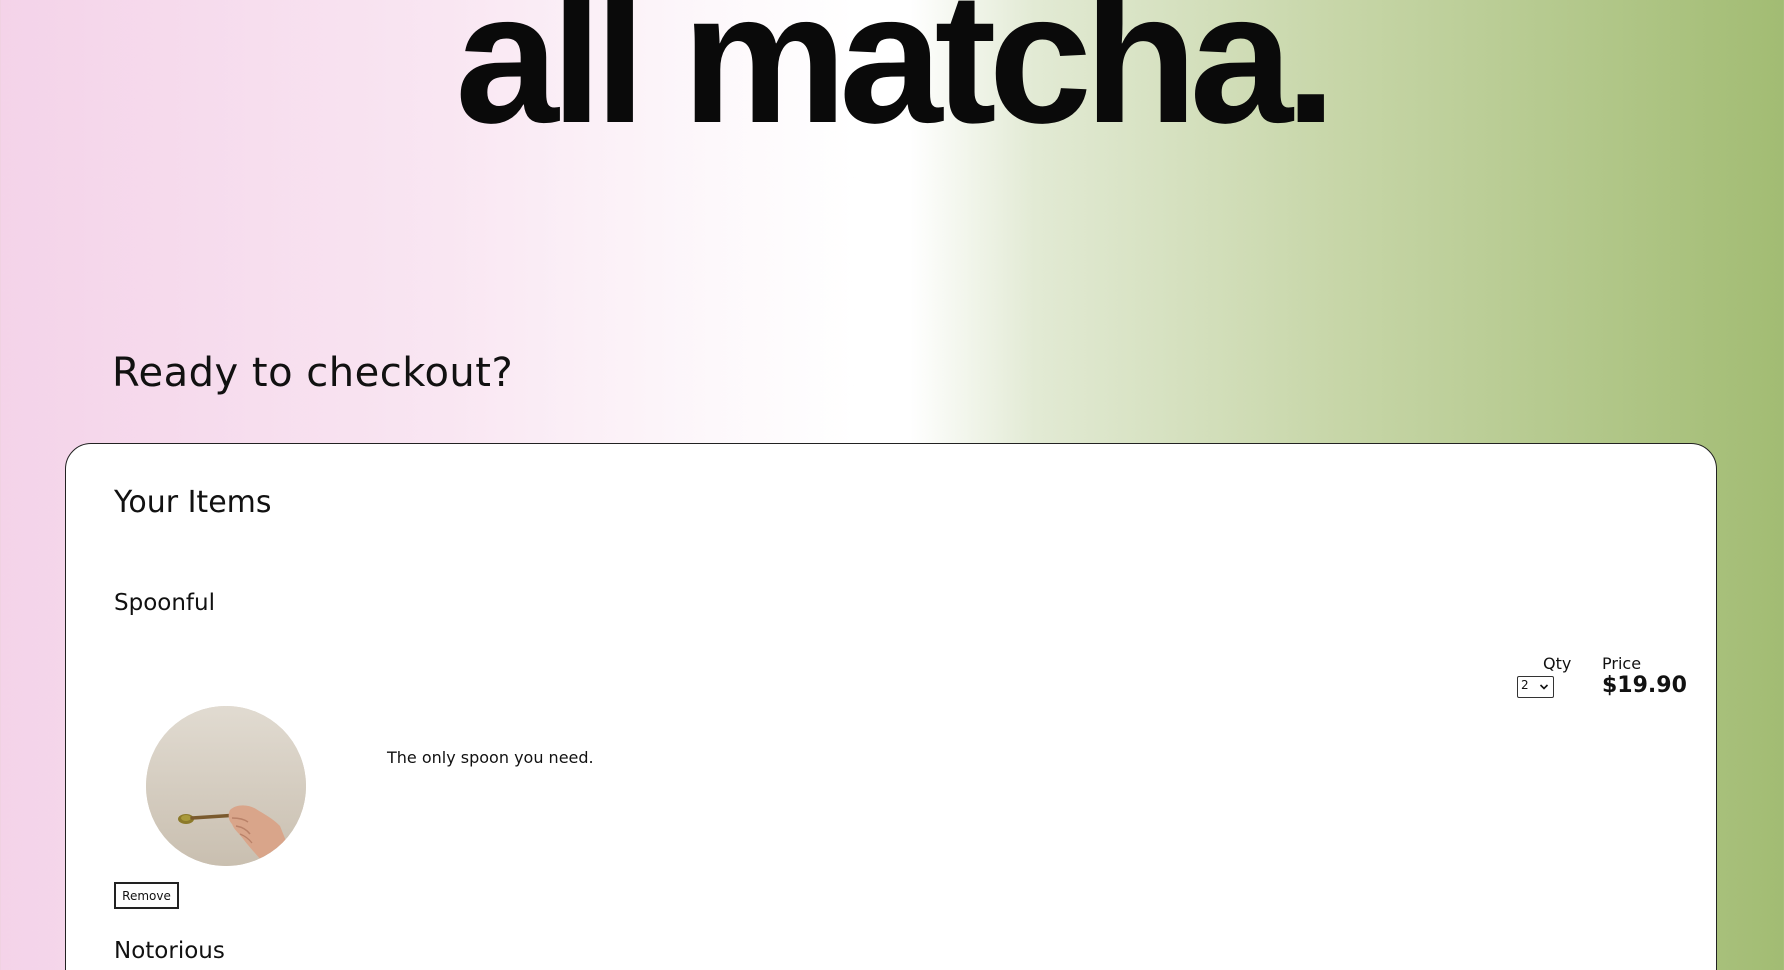 The image size is (1784, 970). Describe the element at coordinates (1544, 687) in the screenshot. I see `chevron-down-icon` at that location.